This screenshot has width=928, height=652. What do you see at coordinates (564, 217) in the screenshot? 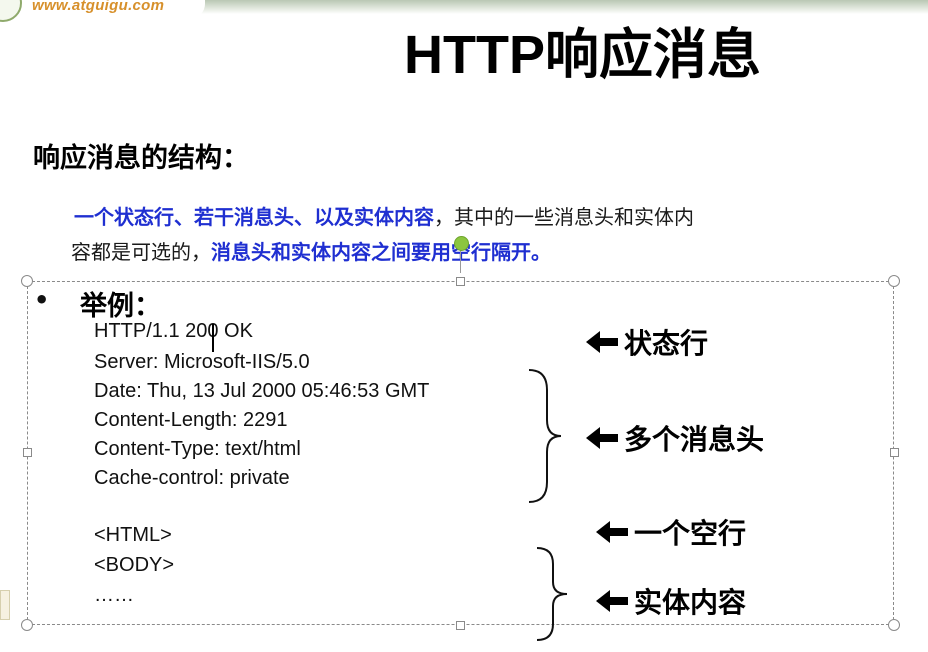
I see `description-text-1: ，其中的一些消息头和实体内` at bounding box center [564, 217].